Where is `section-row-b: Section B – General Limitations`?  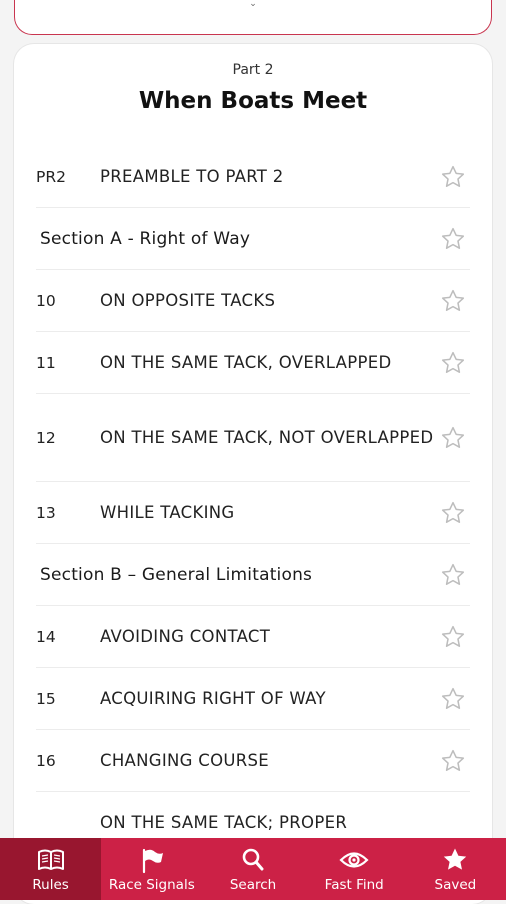
section-row-b: Section B – General Limitations is located at coordinates (253, 575).